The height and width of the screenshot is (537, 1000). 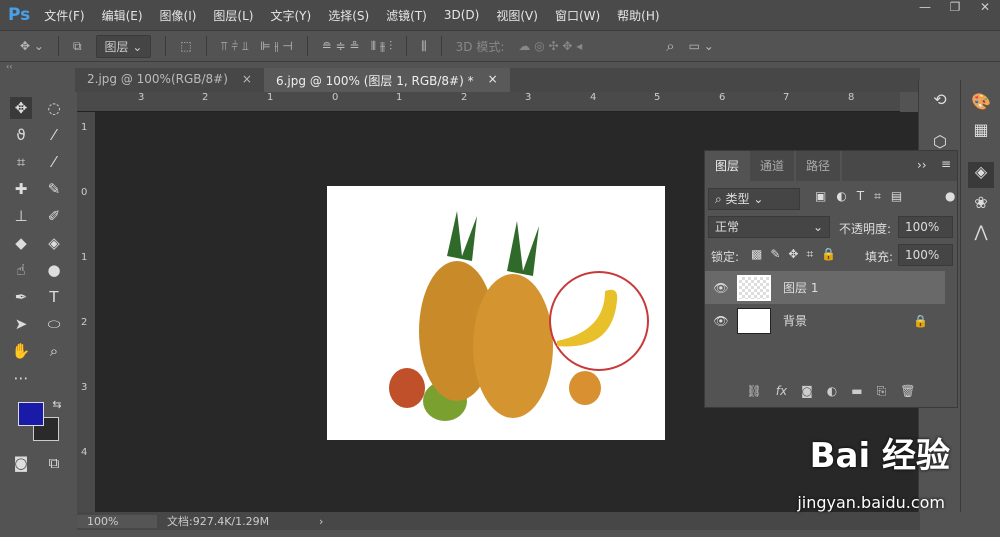 I want to click on eyedropper-icon: ⁄, so click(x=54, y=162).